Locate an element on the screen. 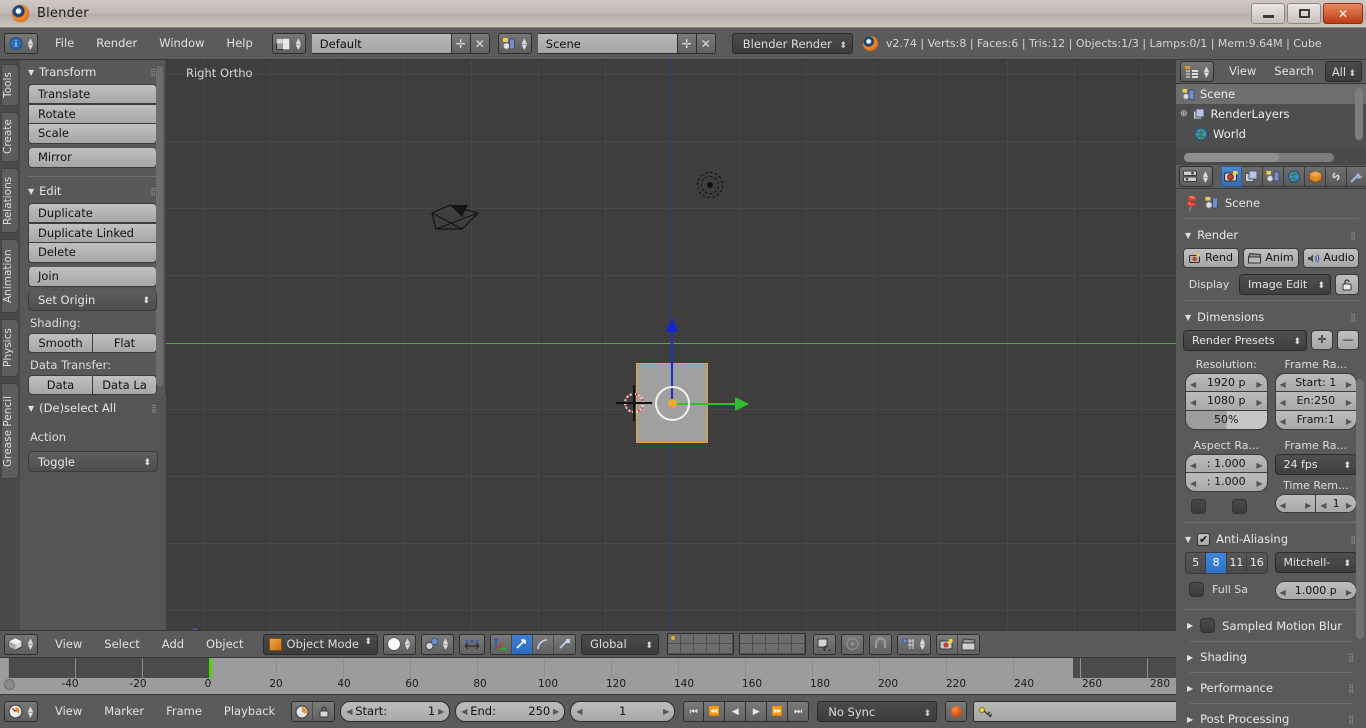 This screenshot has width=1366, height=728. border-checkbox is located at coordinates (1198, 506).